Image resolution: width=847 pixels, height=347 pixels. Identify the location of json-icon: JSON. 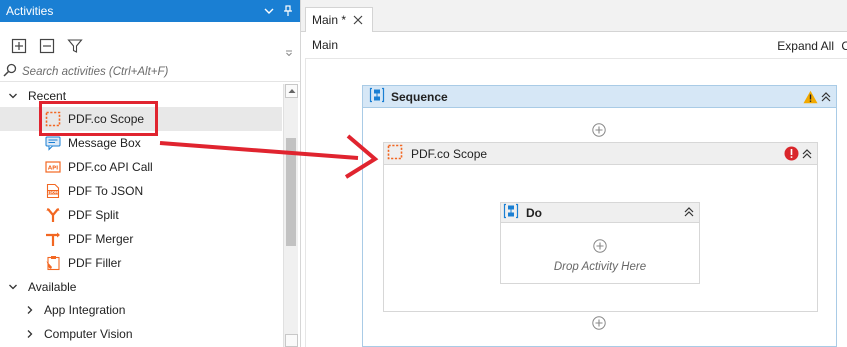
(53, 191).